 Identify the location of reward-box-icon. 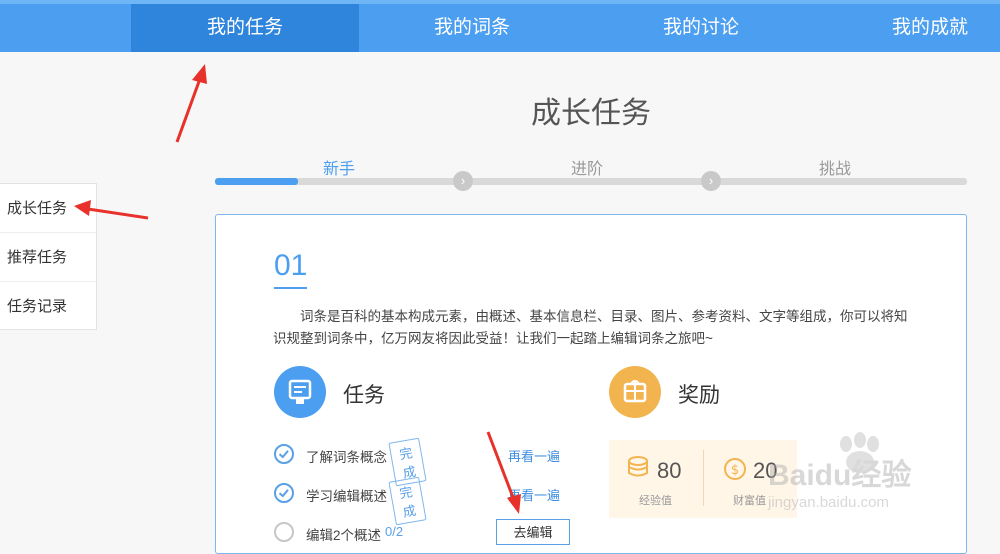
(635, 392).